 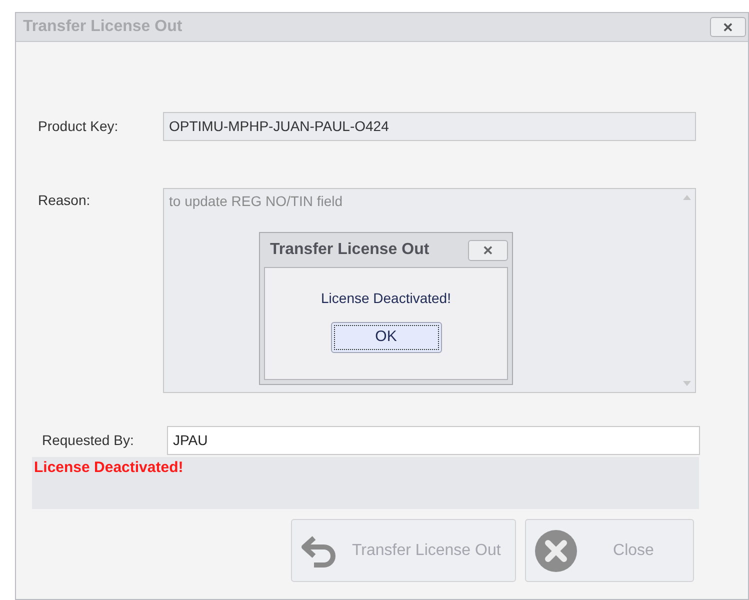 What do you see at coordinates (88, 440) in the screenshot?
I see `field-label: Requested By:` at bounding box center [88, 440].